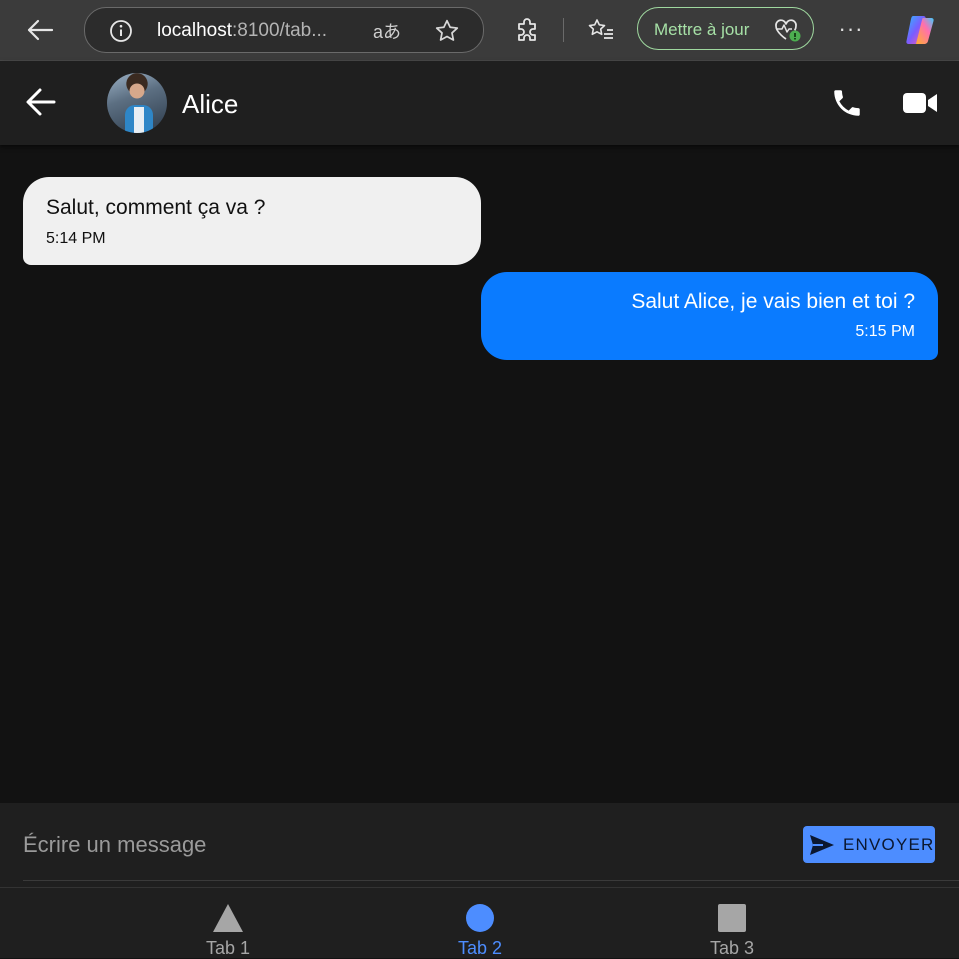 The image size is (959, 959). What do you see at coordinates (732, 948) in the screenshot?
I see `tab-label: Tab 3` at bounding box center [732, 948].